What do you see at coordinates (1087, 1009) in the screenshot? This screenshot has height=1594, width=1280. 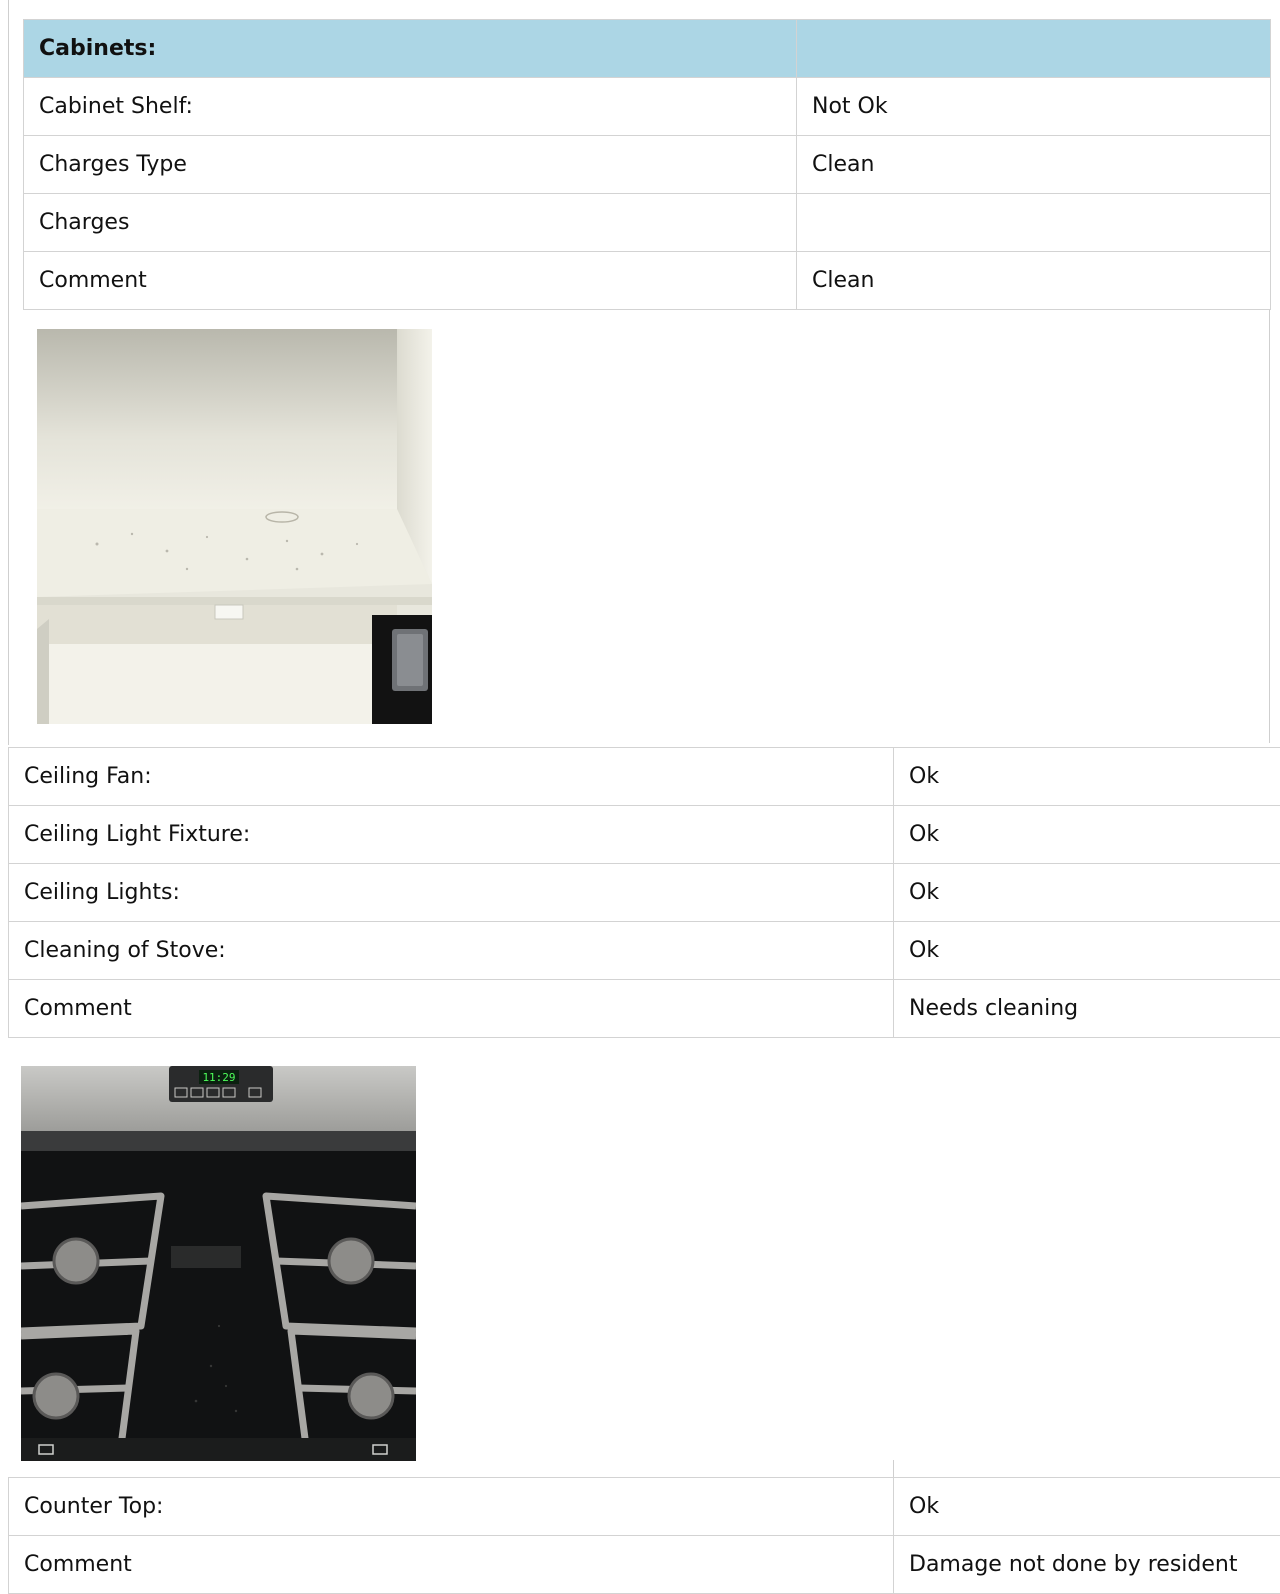 I see `row-value: Needs cleaning` at bounding box center [1087, 1009].